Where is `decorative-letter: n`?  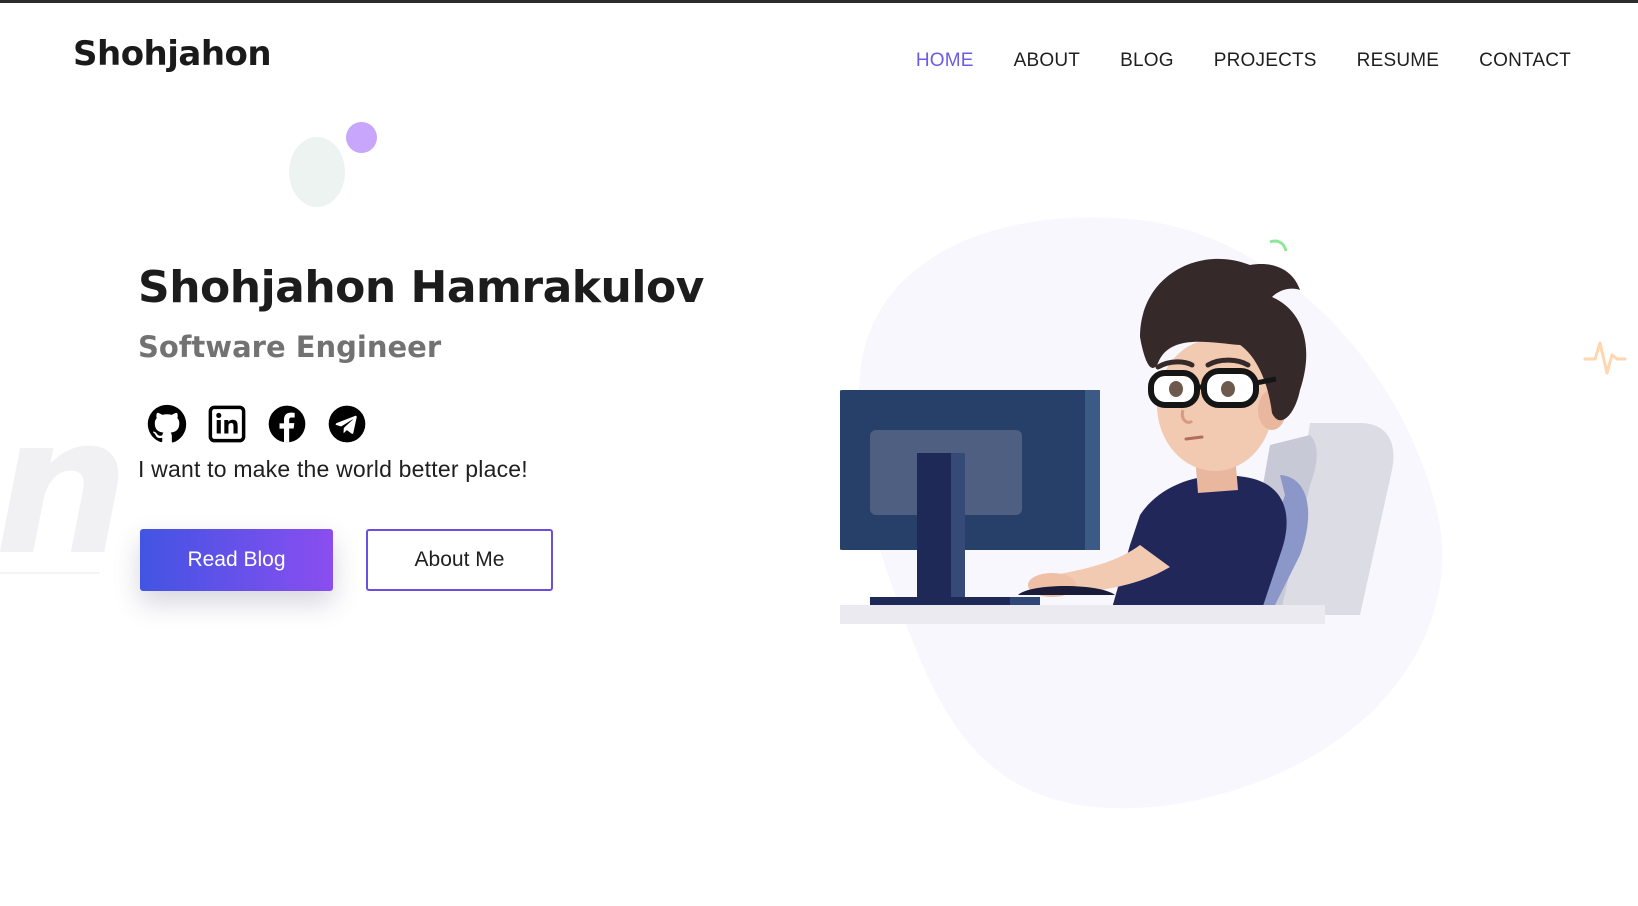 decorative-letter: n is located at coordinates (65, 486).